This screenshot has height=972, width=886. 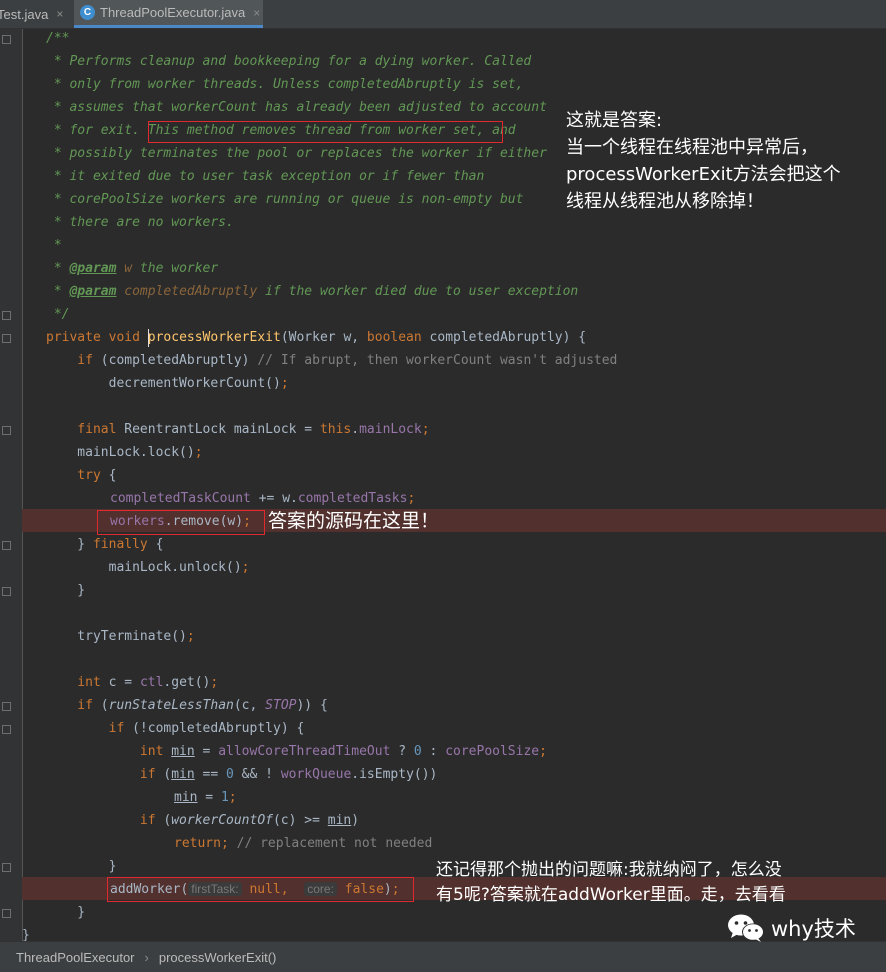 I want to click on highlight-box, so click(x=181, y=522).